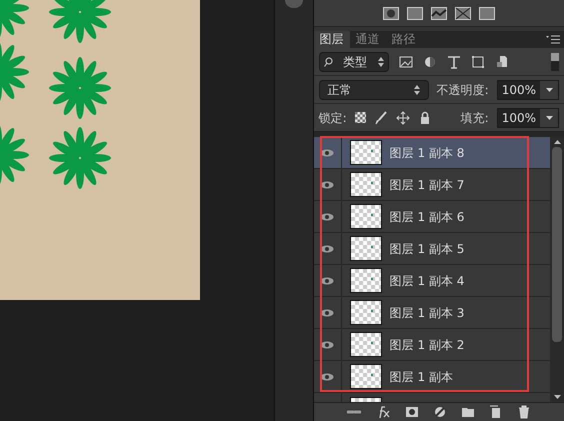 The image size is (564, 421). What do you see at coordinates (360, 117) in the screenshot?
I see `lock-transparency-icon` at bounding box center [360, 117].